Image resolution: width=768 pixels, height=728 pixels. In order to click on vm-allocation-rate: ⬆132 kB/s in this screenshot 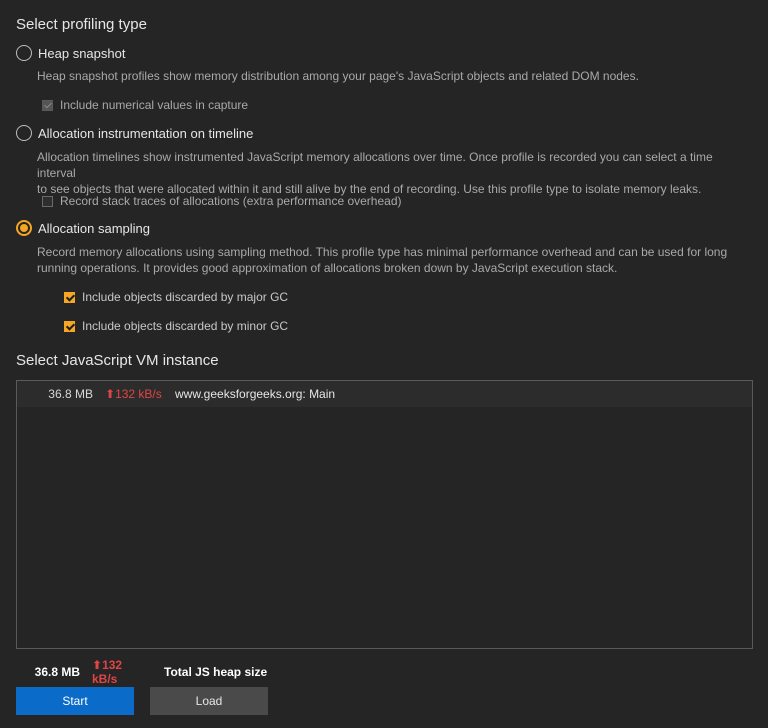, I will do `click(134, 394)`.